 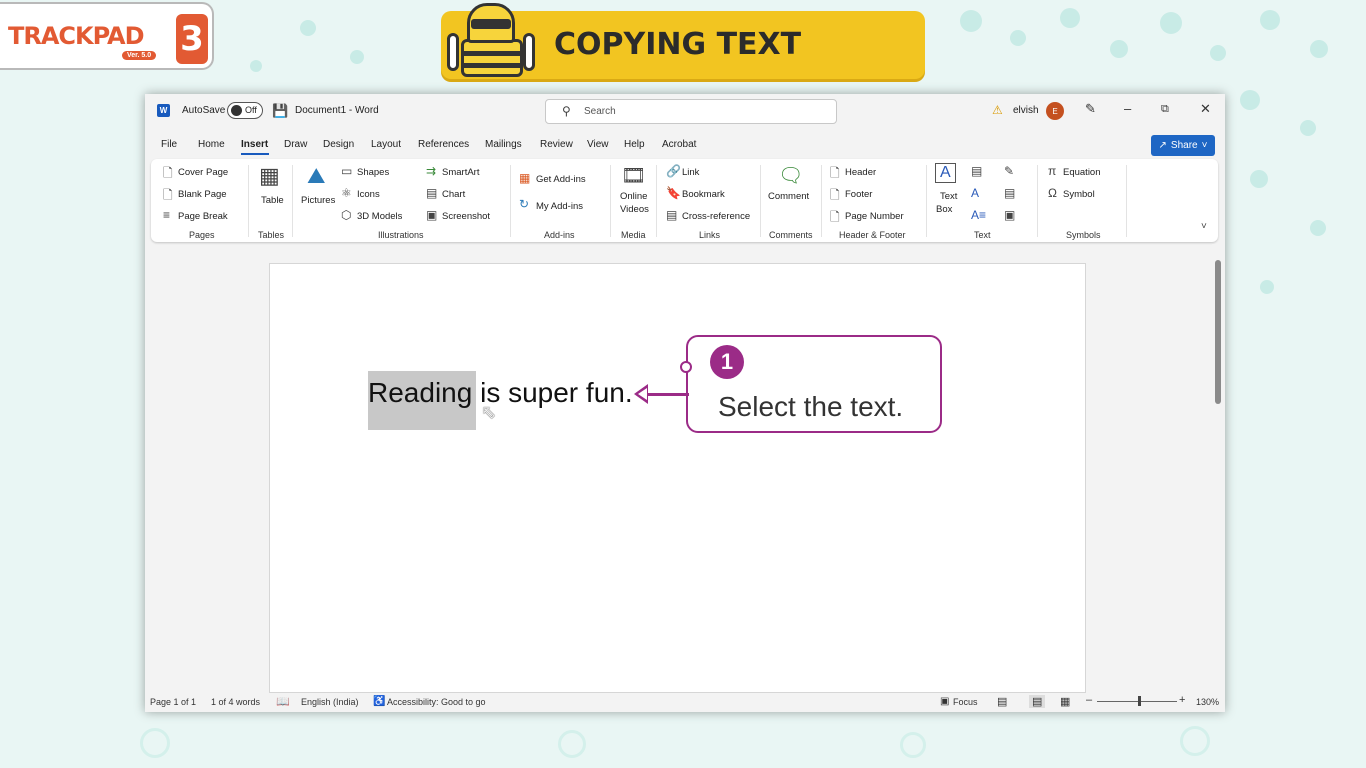 What do you see at coordinates (598, 144) in the screenshot?
I see `tab-view: View` at bounding box center [598, 144].